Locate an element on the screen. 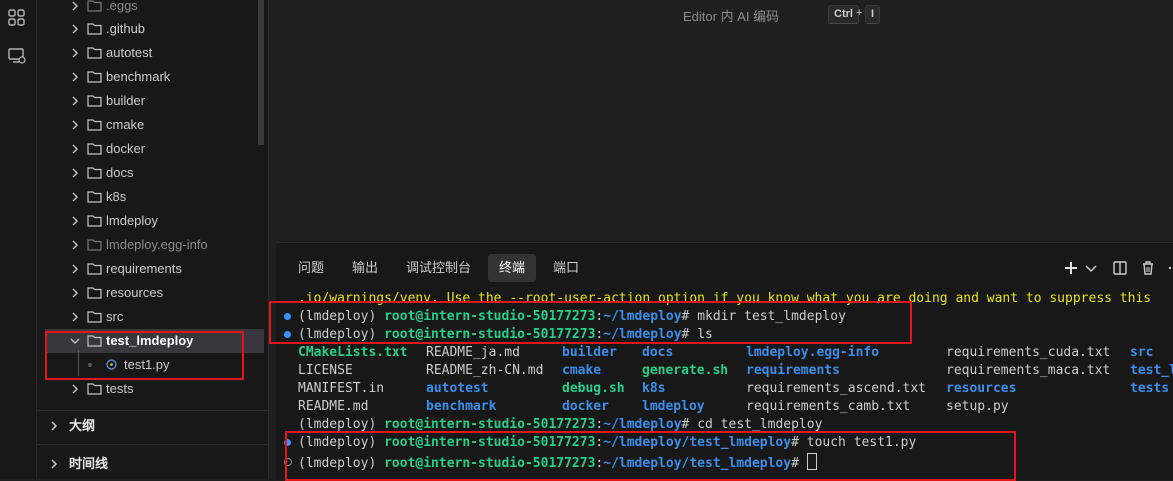  tab-ports: 端口 is located at coordinates (566, 268).